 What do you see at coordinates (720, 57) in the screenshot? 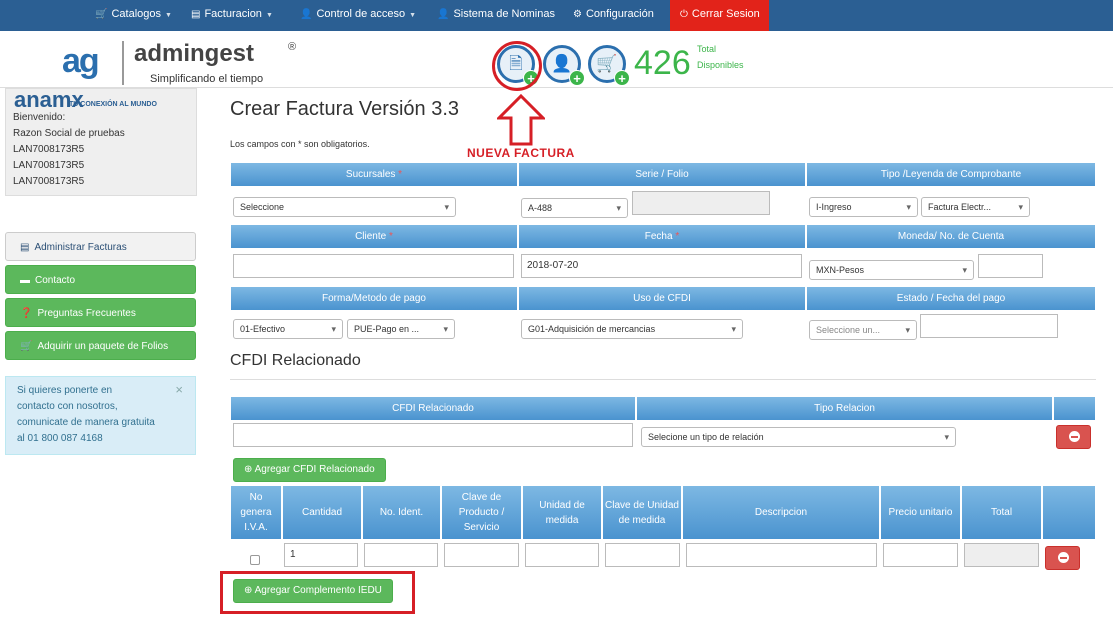
I see `folios-count-label: Total Disponibles` at bounding box center [720, 57].